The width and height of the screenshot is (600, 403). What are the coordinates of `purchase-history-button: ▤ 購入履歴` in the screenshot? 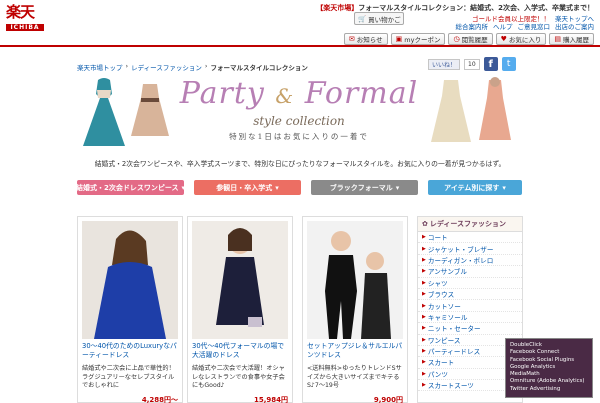 It's located at (571, 39).